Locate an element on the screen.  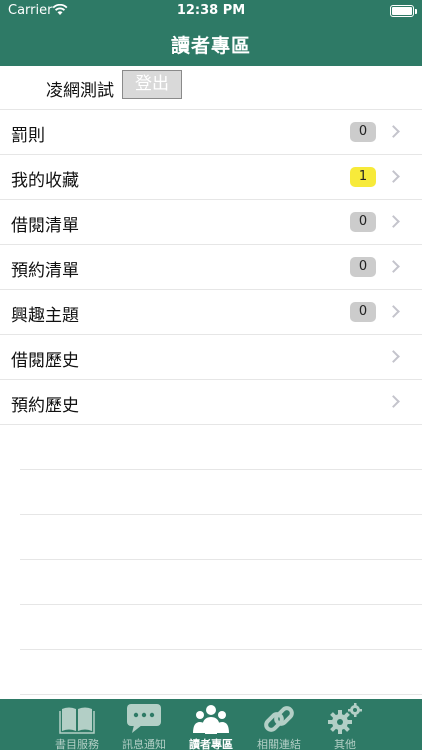
menu-item-label: 預約歷史 is located at coordinates (45, 406).